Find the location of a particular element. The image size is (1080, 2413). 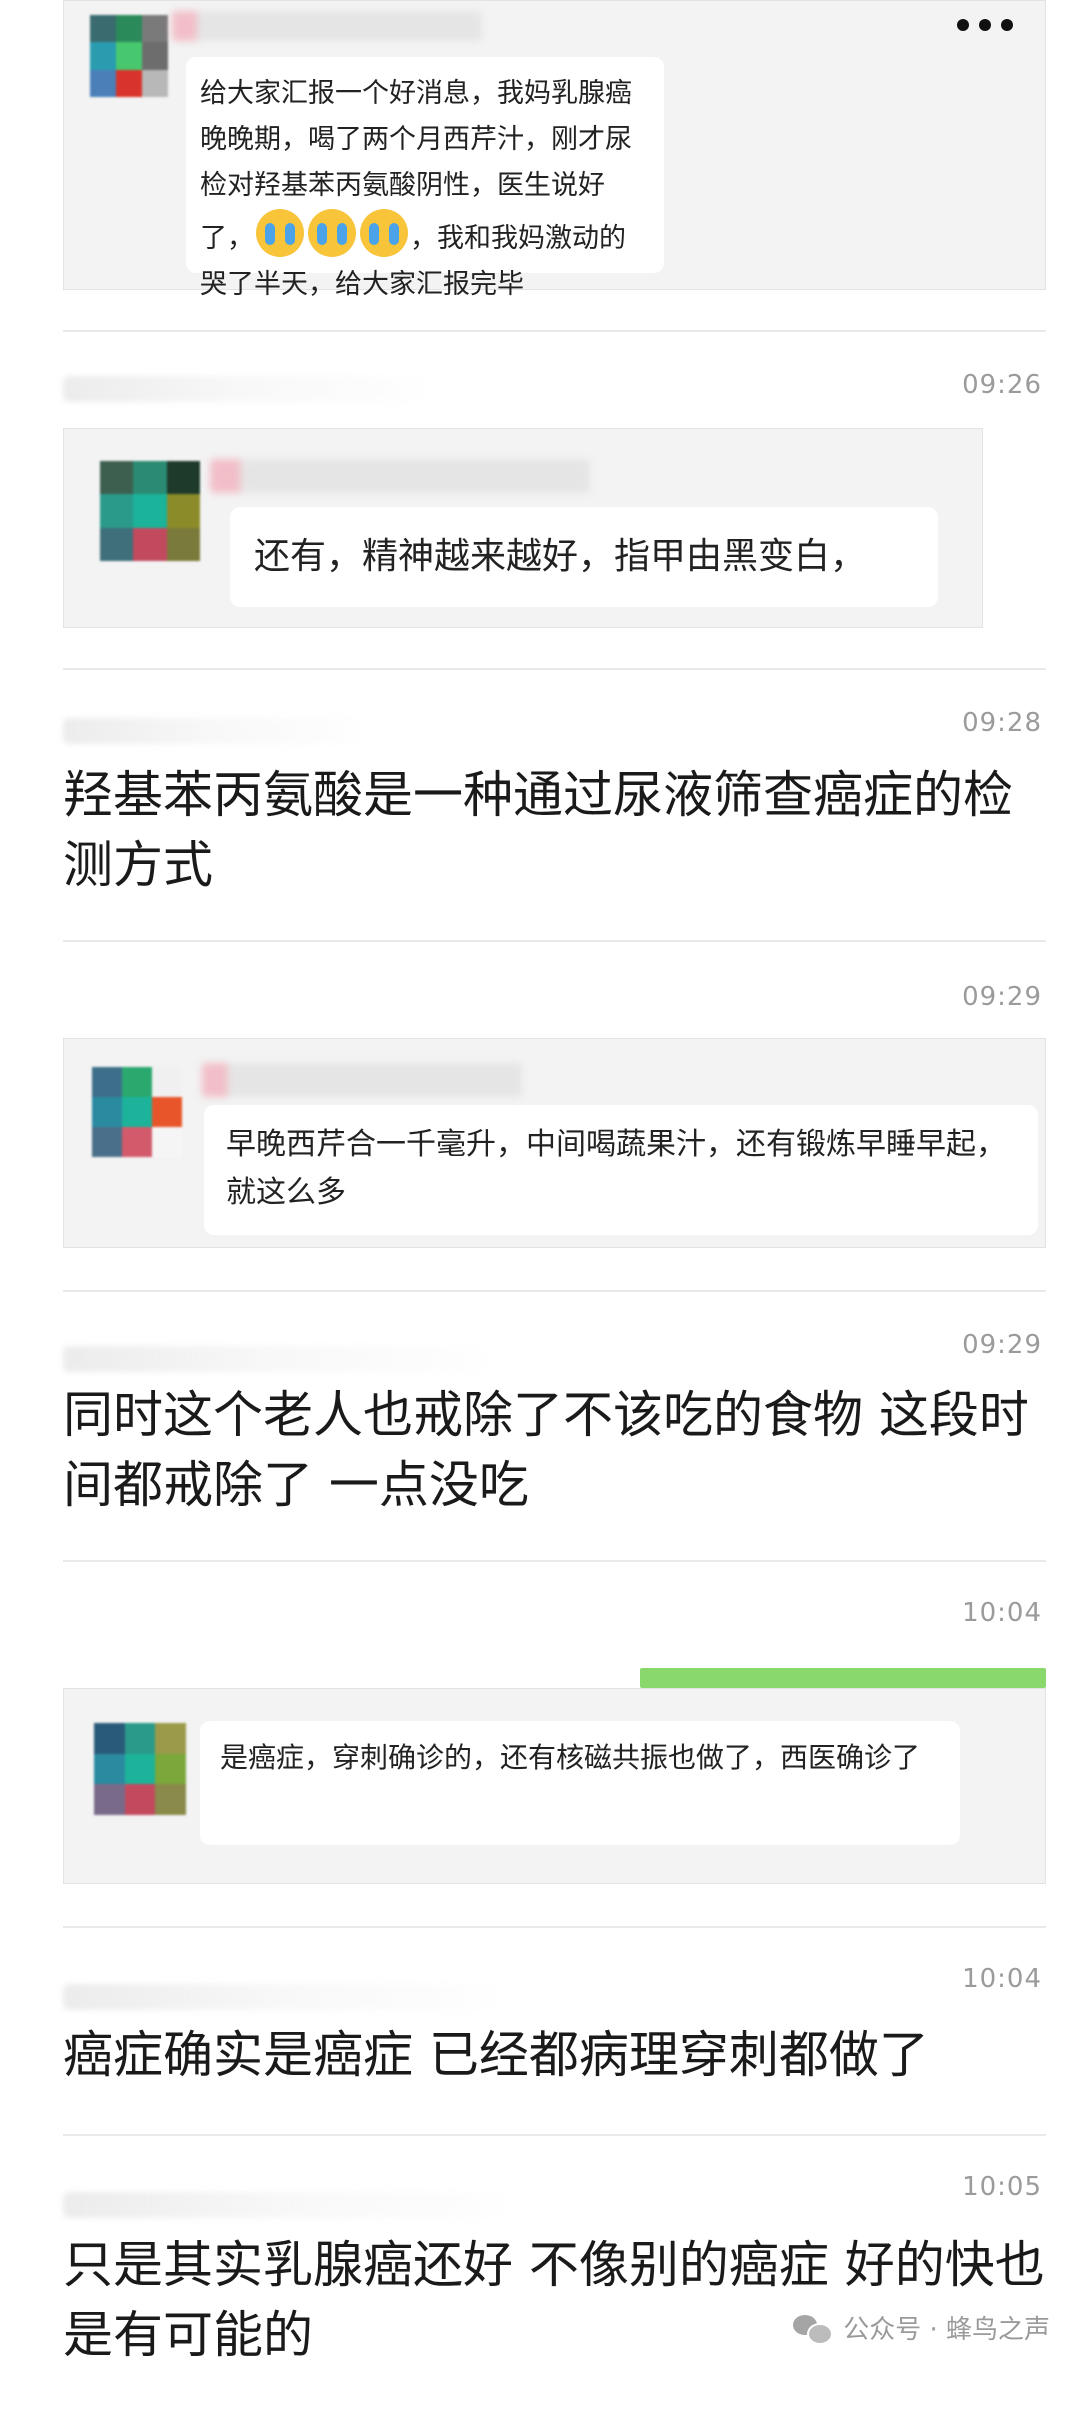

wechat-icon is located at coordinates (813, 2329).